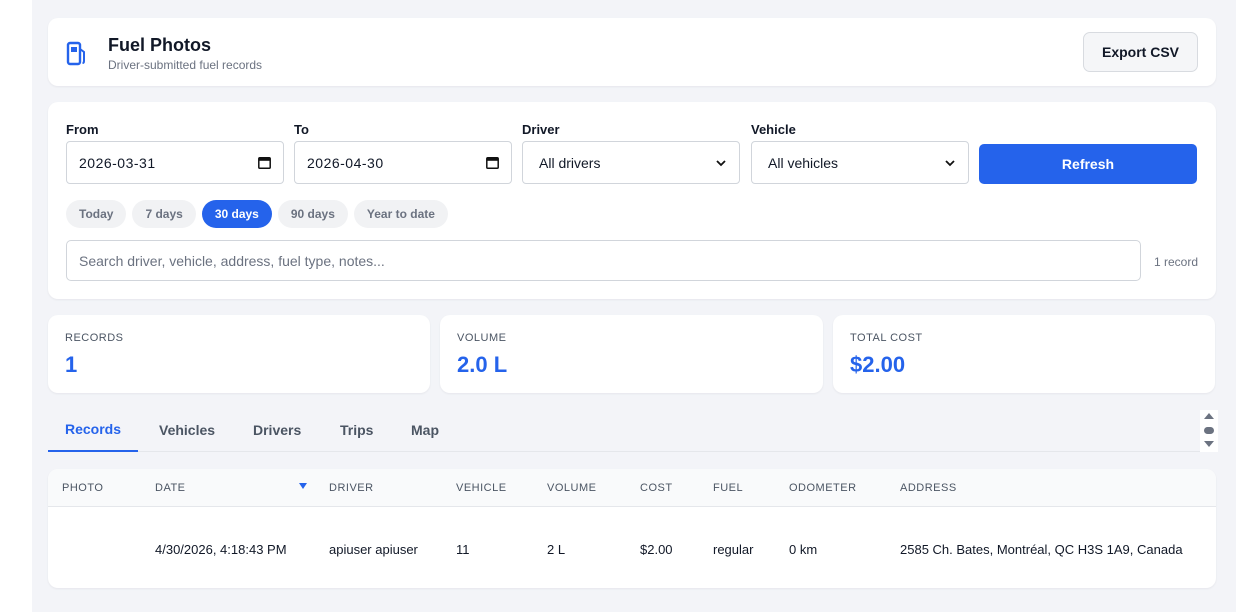 The width and height of the screenshot is (1236, 612). Describe the element at coordinates (1088, 164) in the screenshot. I see `refresh-button: Refresh` at that location.